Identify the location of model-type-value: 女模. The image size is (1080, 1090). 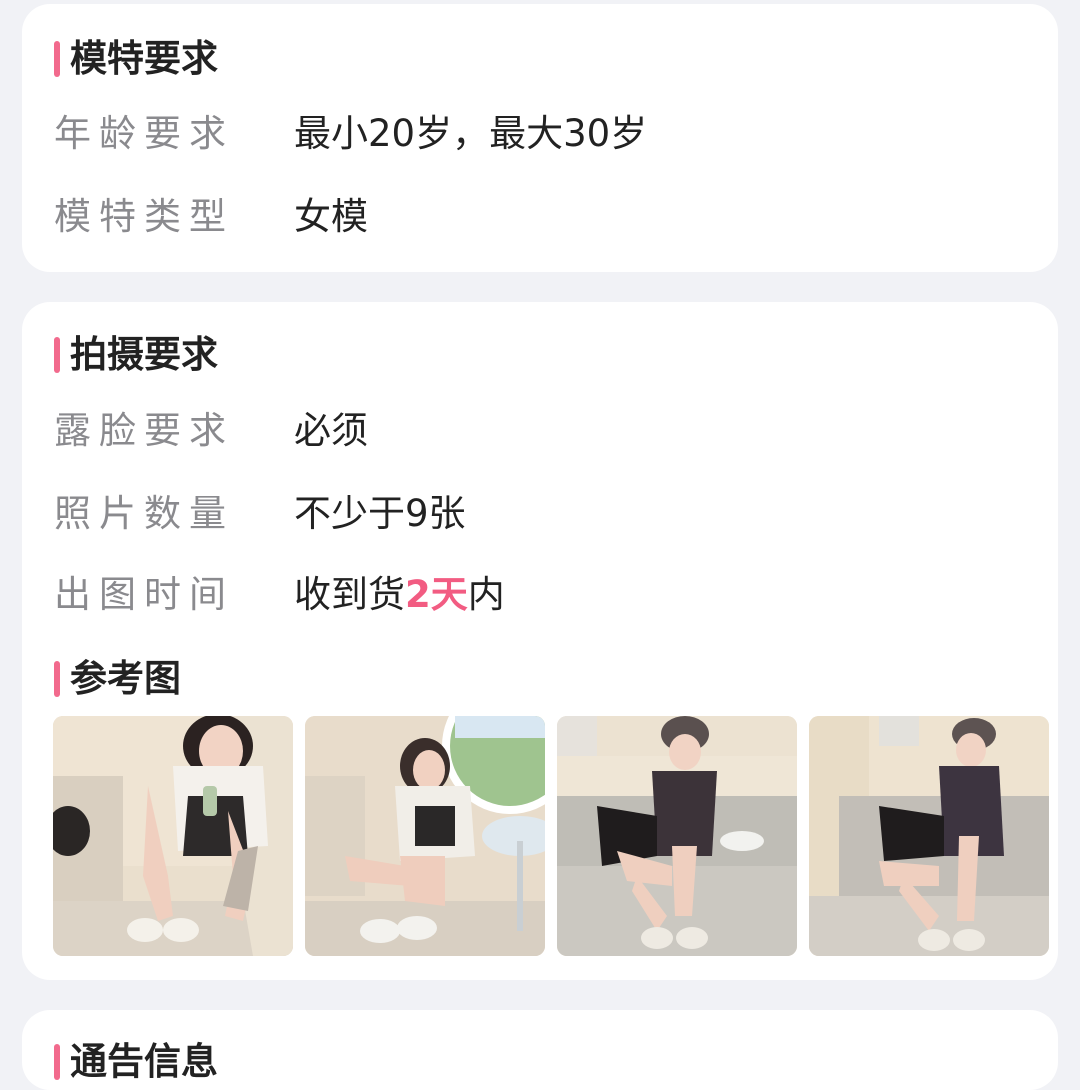
(331, 216).